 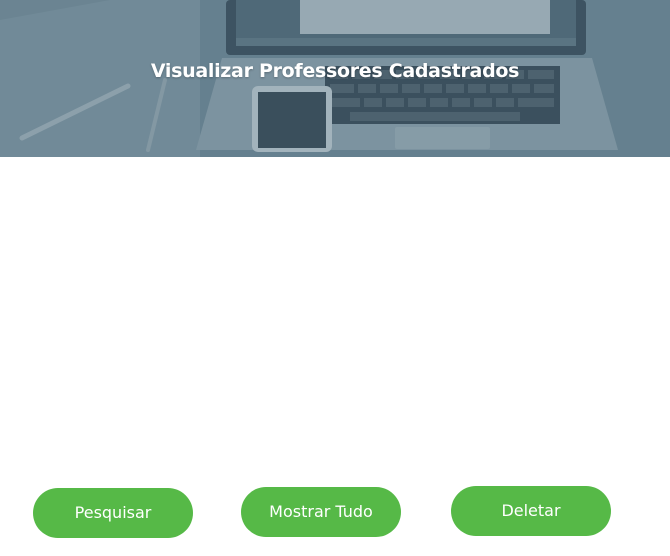 What do you see at coordinates (321, 512) in the screenshot?
I see `show-all-button: Mostrar Tudo` at bounding box center [321, 512].